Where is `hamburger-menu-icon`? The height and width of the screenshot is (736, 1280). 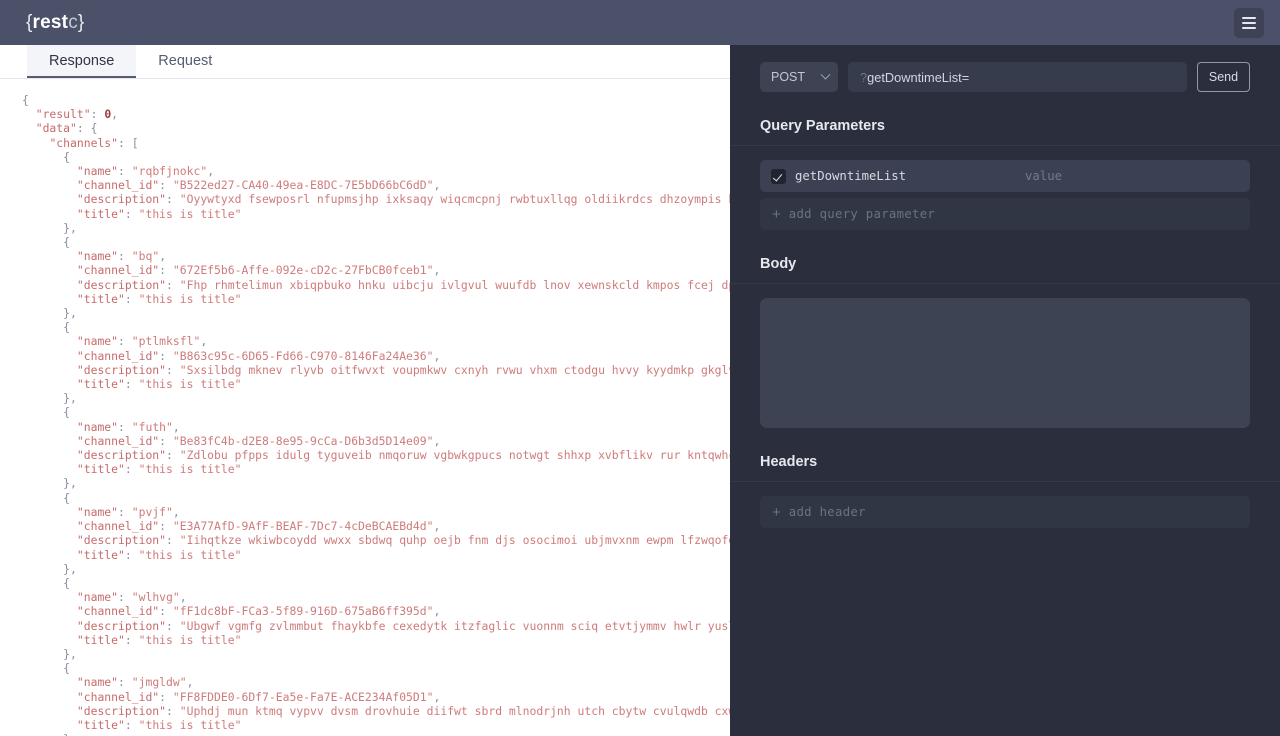
hamburger-menu-icon is located at coordinates (1249, 22).